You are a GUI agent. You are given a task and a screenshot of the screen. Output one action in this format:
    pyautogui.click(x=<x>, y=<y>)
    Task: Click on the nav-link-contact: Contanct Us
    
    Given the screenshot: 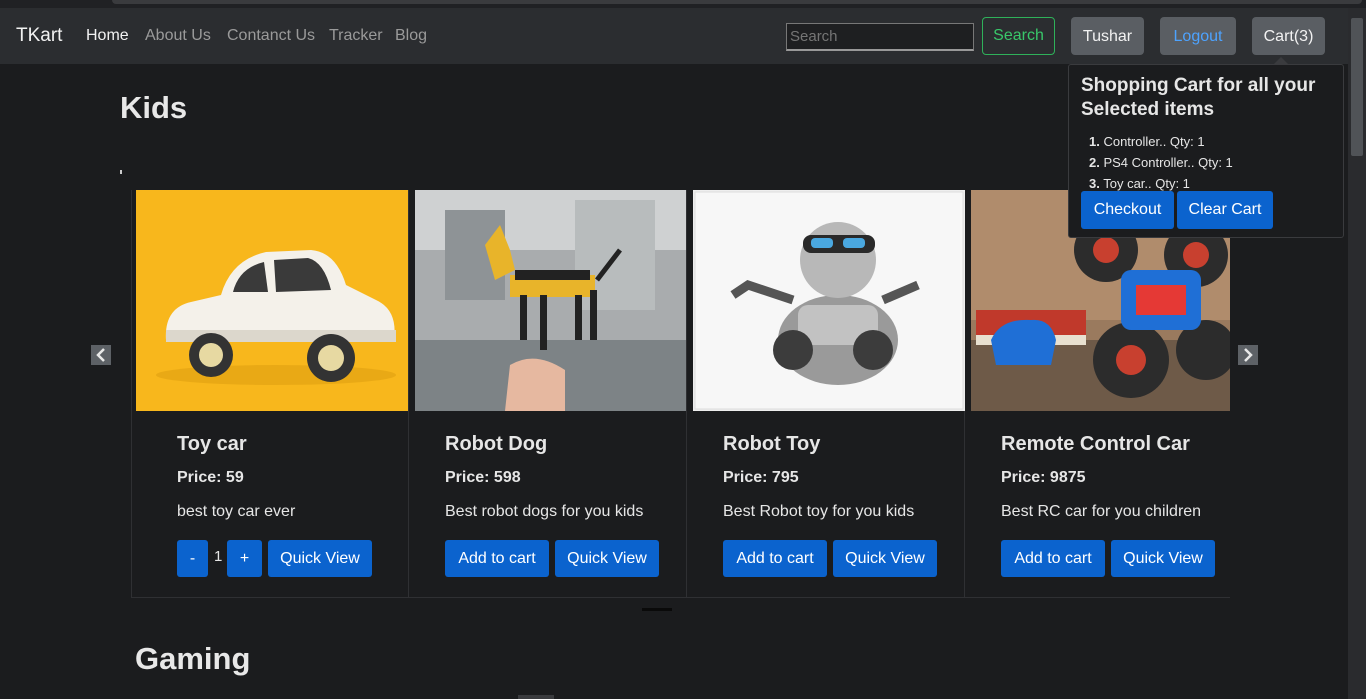 What is the action you would take?
    pyautogui.click(x=271, y=36)
    